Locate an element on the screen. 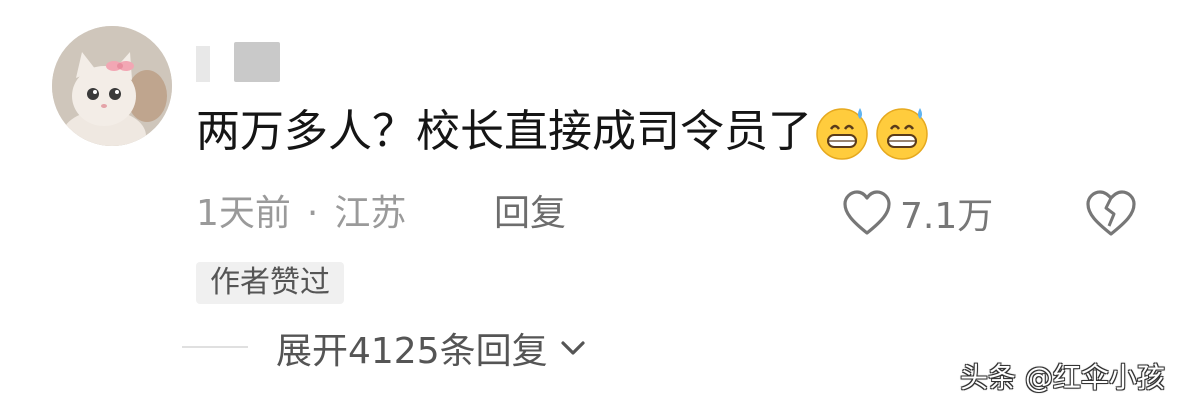 The image size is (1198, 406). expand-replies-button: 展开4125条回复 is located at coordinates (431, 348).